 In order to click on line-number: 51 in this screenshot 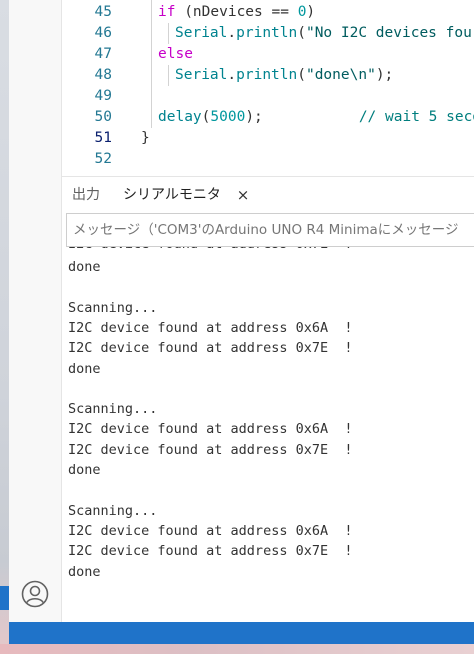, I will do `click(103, 138)`.